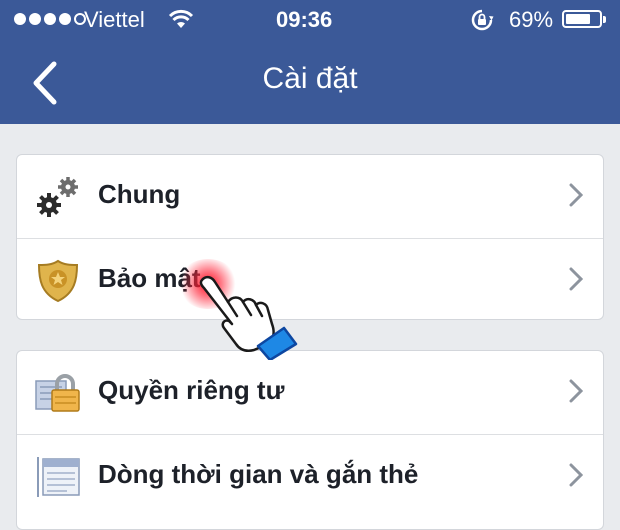  I want to click on battery-icon, so click(584, 19).